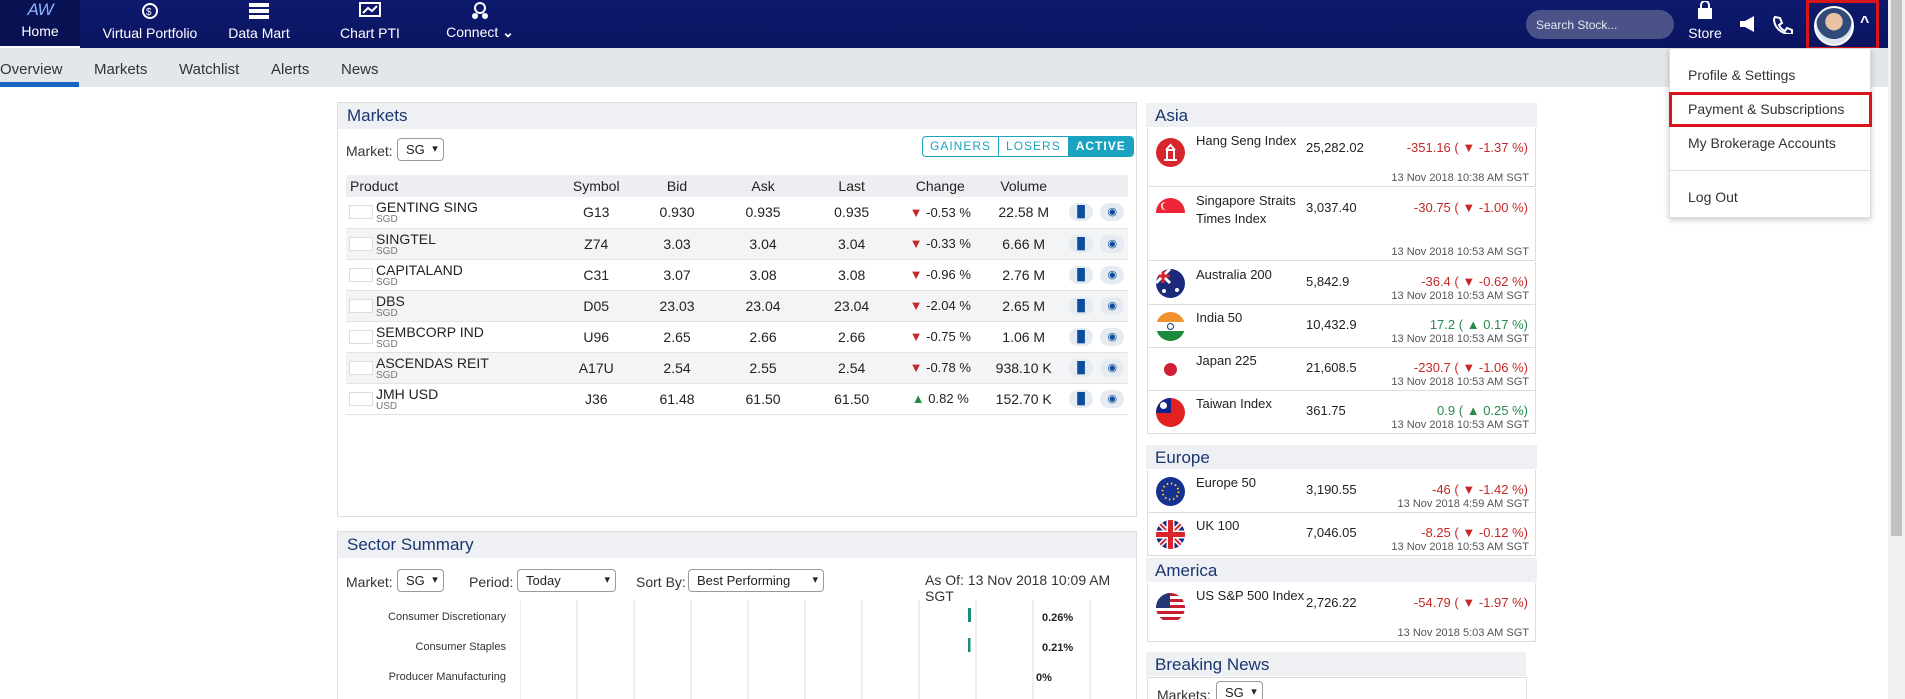 This screenshot has height=699, width=1905. I want to click on nav-virtual-portfolio: $ Virtual Portfolio, so click(150, 24).